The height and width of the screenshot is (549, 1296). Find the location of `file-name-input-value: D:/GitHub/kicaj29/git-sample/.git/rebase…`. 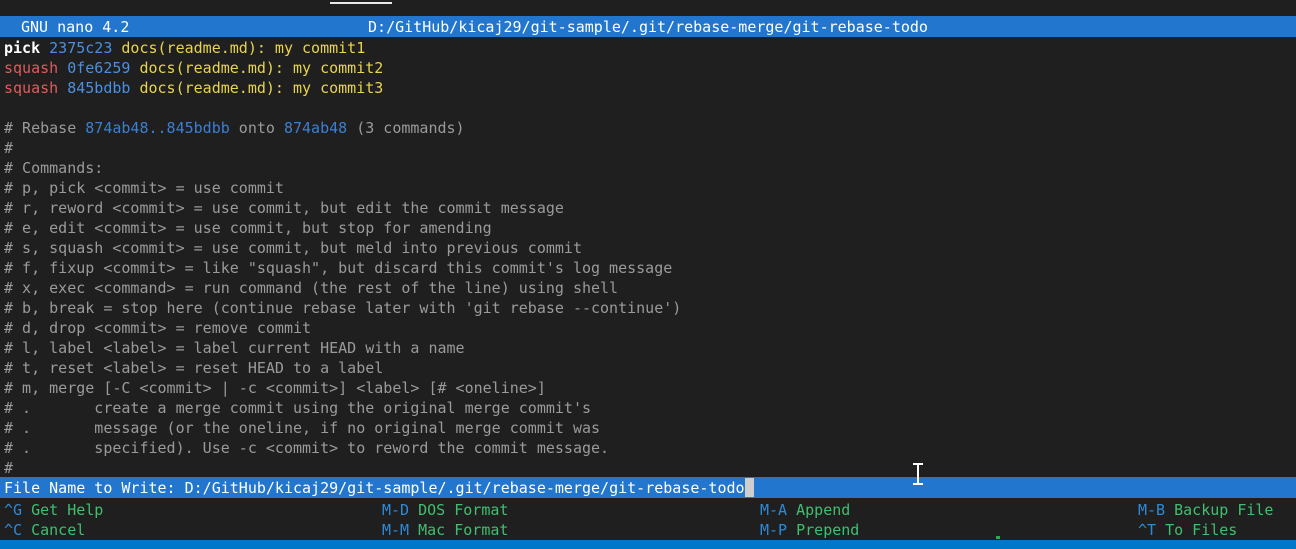

file-name-input-value: D:/GitHub/kicaj29/git-sample/.git/rebase… is located at coordinates (465, 488).